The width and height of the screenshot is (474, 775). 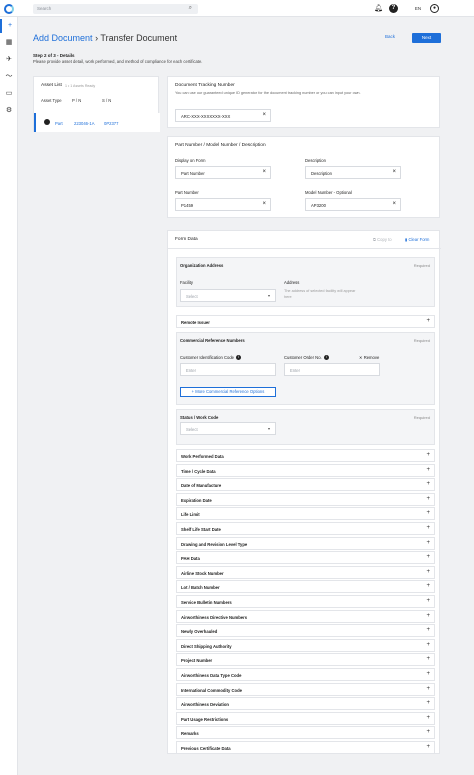 I want to click on section-row: PAH Data +, so click(x=305, y=558).